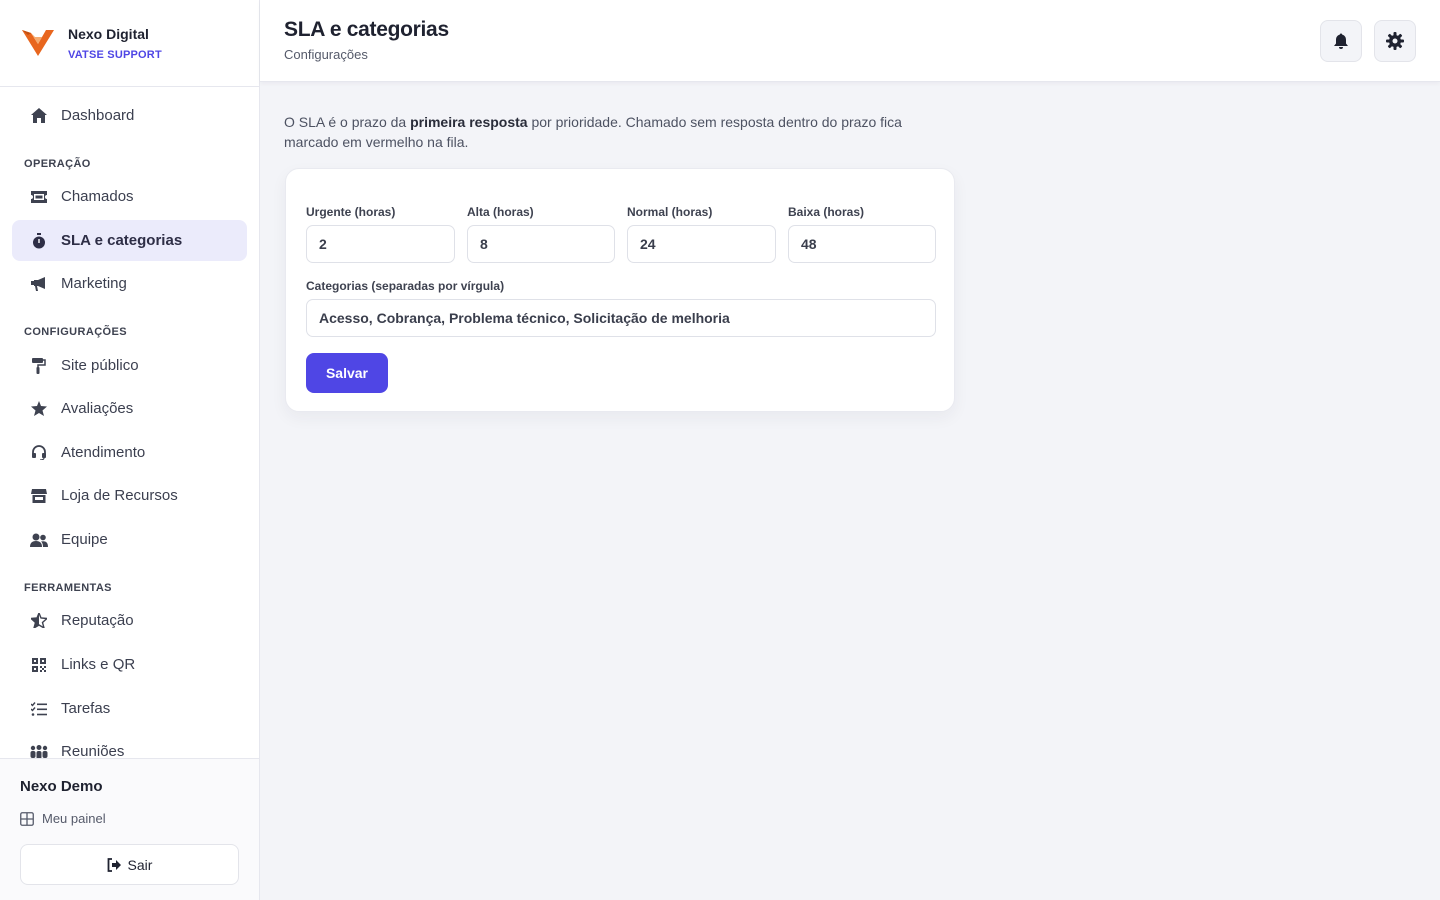 The width and height of the screenshot is (1440, 900). What do you see at coordinates (129, 539) in the screenshot?
I see `sidebar-item-equipe: Equipe` at bounding box center [129, 539].